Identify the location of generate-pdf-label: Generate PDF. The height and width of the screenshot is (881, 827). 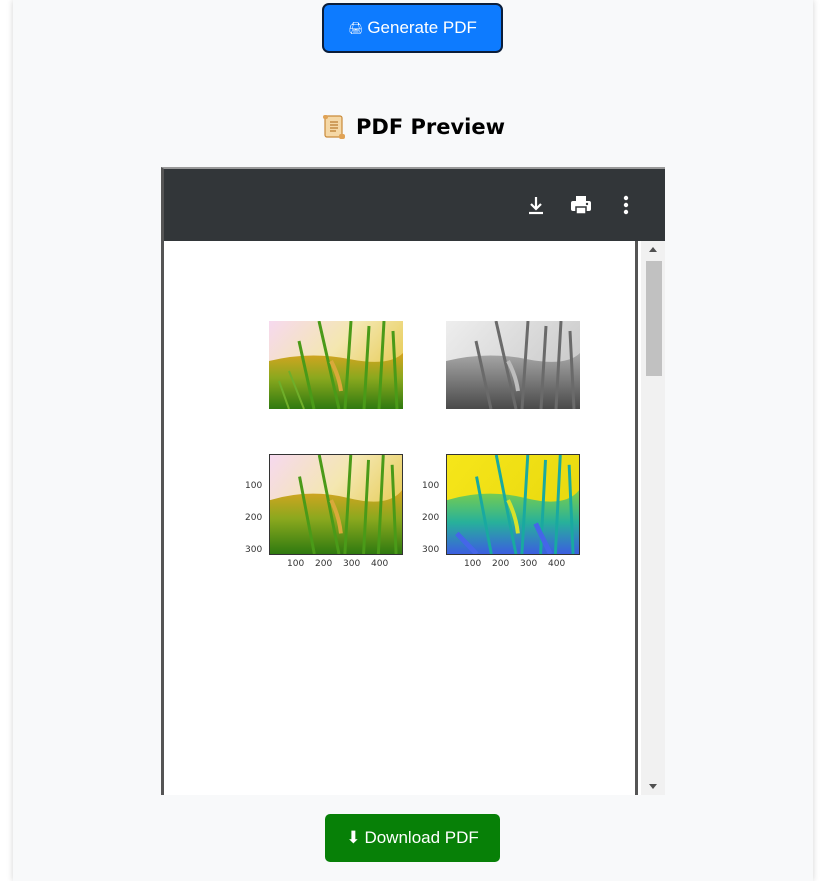
(422, 27).